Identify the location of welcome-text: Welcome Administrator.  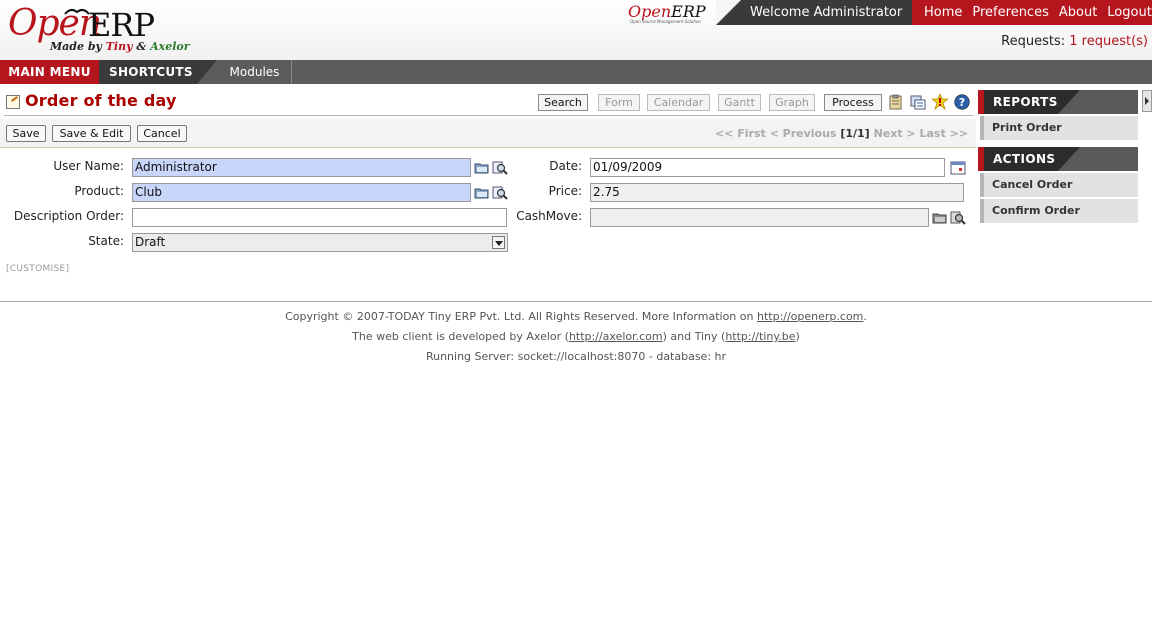
(814, 12).